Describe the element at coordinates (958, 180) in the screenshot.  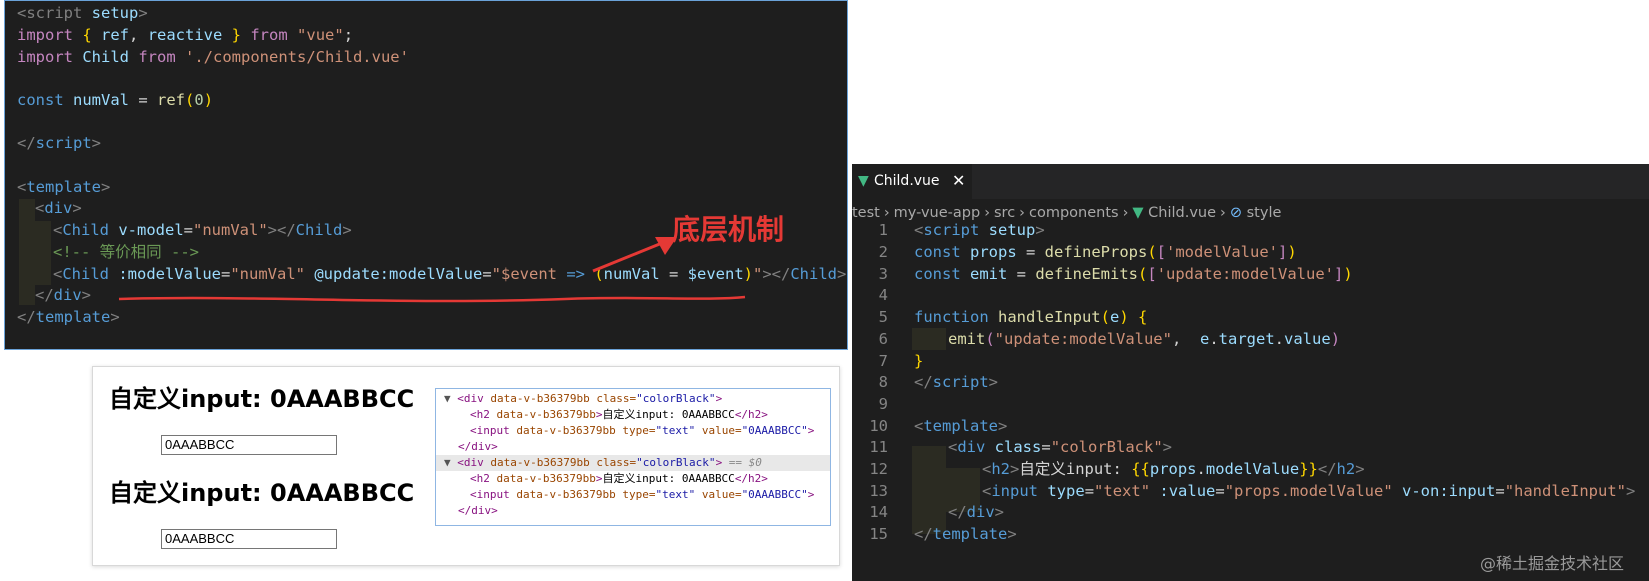
I see `close-icon: ✕` at that location.